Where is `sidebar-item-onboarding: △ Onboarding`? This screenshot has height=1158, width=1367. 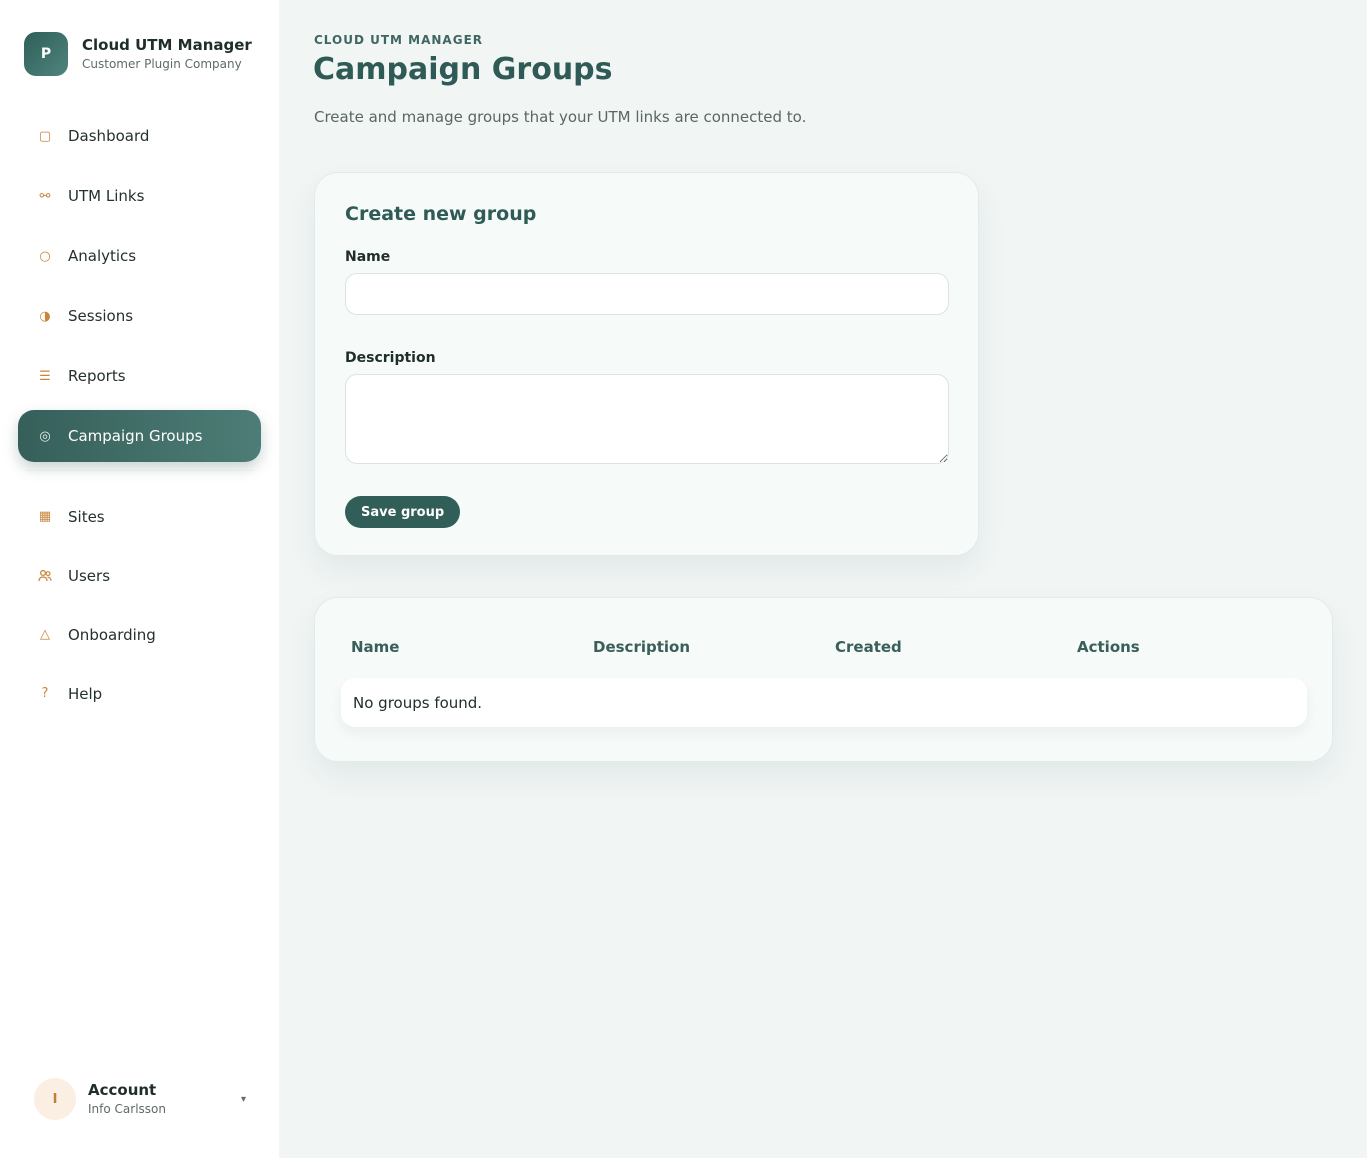 sidebar-item-onboarding: △ Onboarding is located at coordinates (139, 634).